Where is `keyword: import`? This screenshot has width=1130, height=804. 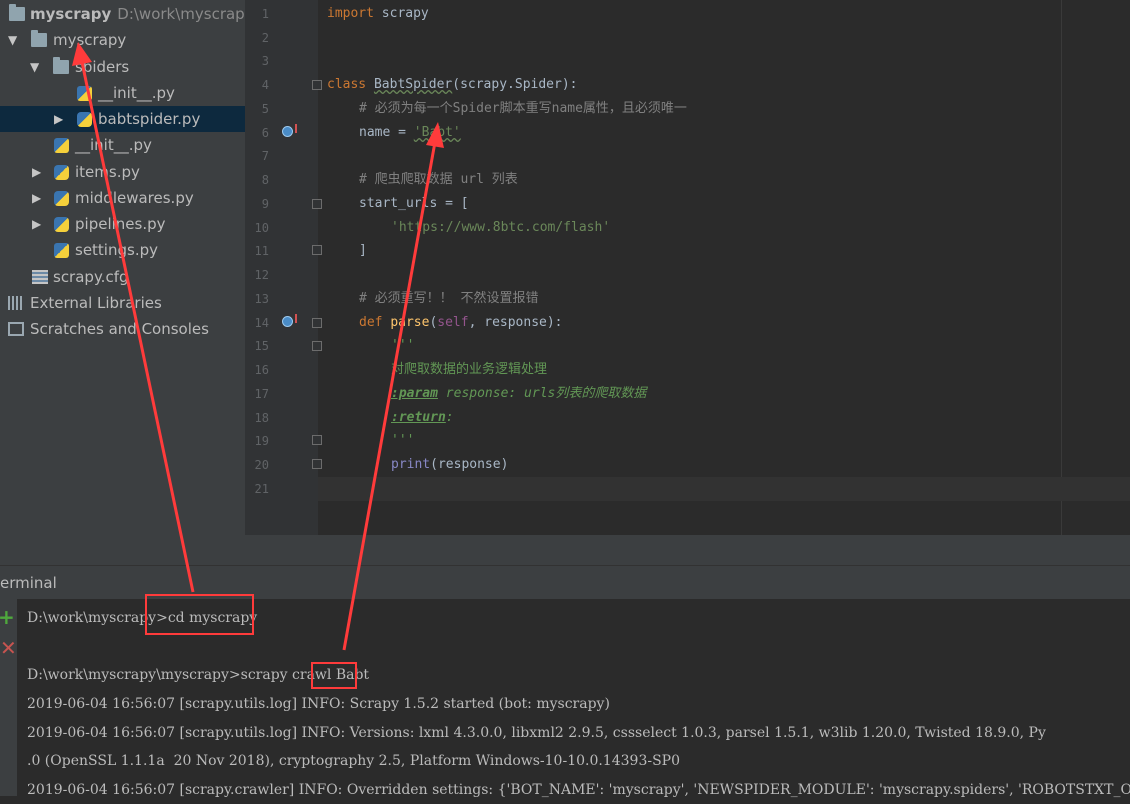 keyword: import is located at coordinates (350, 13).